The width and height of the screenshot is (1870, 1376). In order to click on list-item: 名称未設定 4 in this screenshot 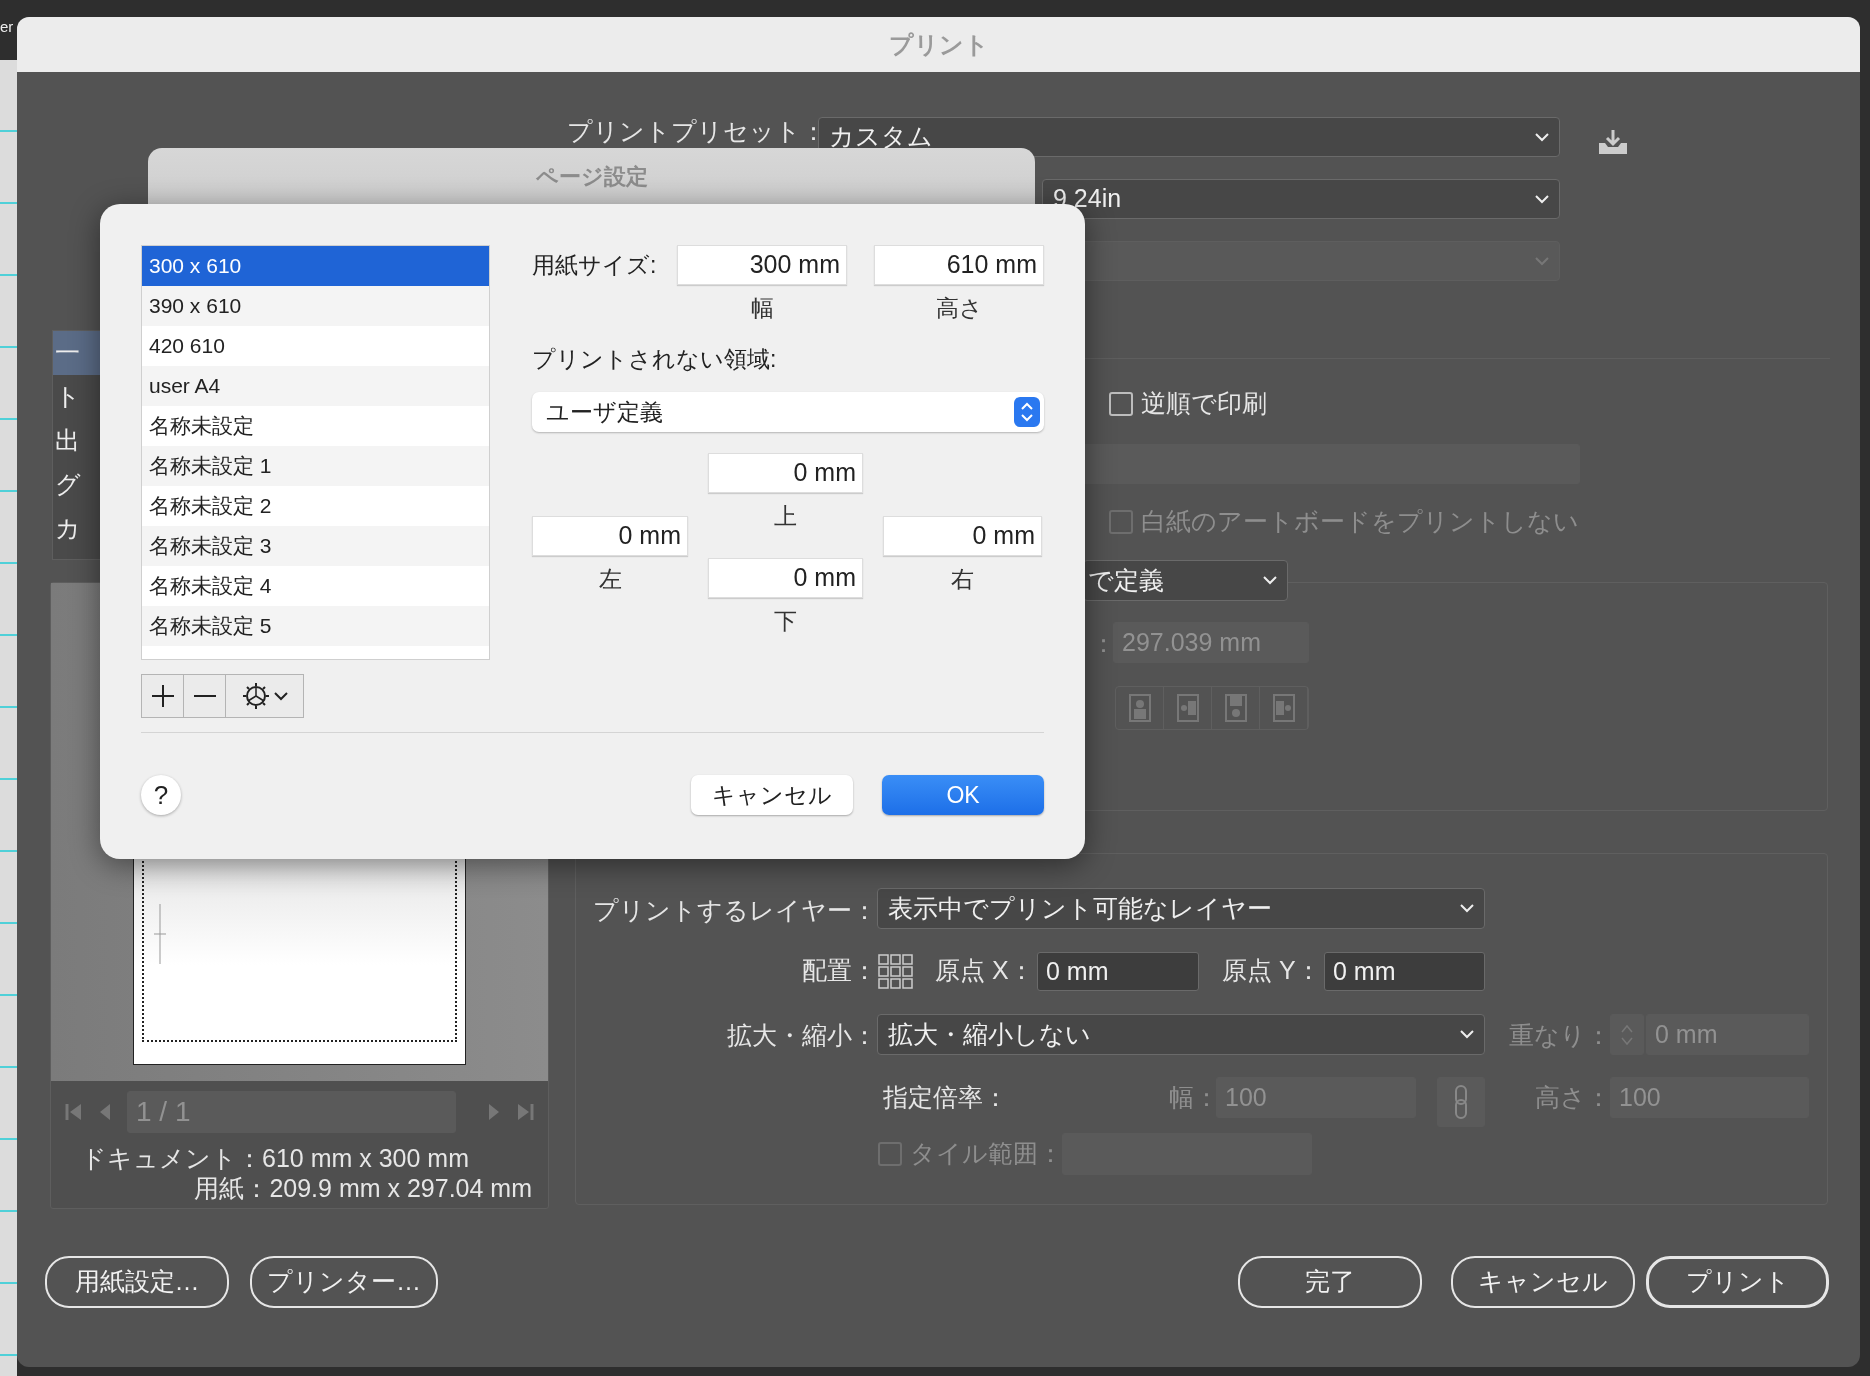, I will do `click(315, 586)`.